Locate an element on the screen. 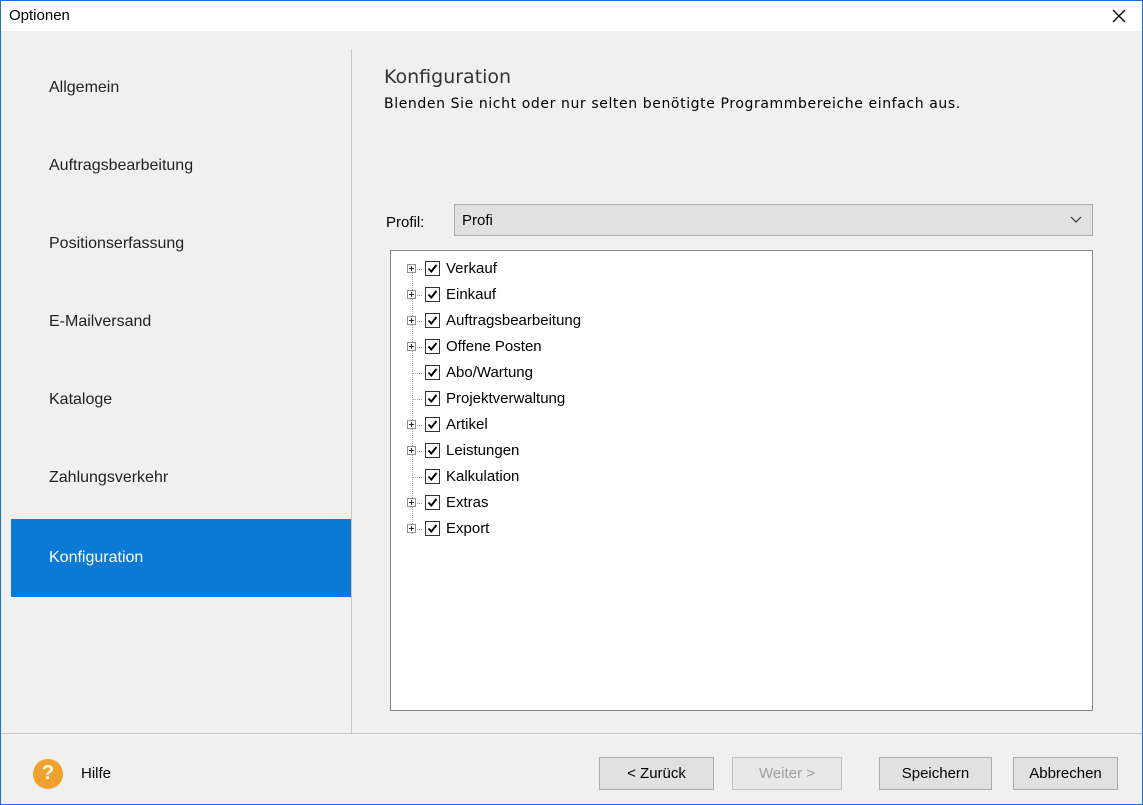 Image resolution: width=1143 pixels, height=805 pixels. tree-item-auftragsbearbeitung: Auftragsbearbeitung is located at coordinates (741, 321).